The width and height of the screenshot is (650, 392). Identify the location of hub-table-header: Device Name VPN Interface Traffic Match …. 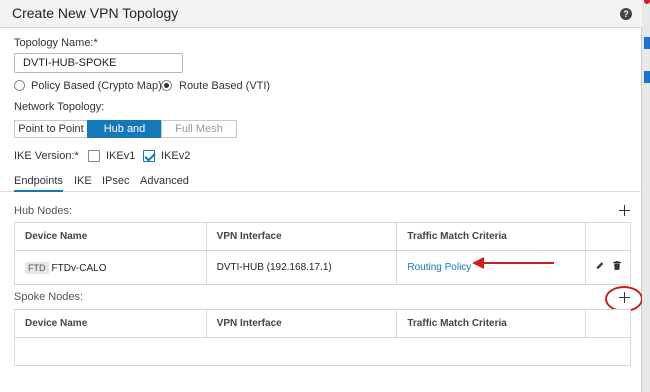
(322, 236).